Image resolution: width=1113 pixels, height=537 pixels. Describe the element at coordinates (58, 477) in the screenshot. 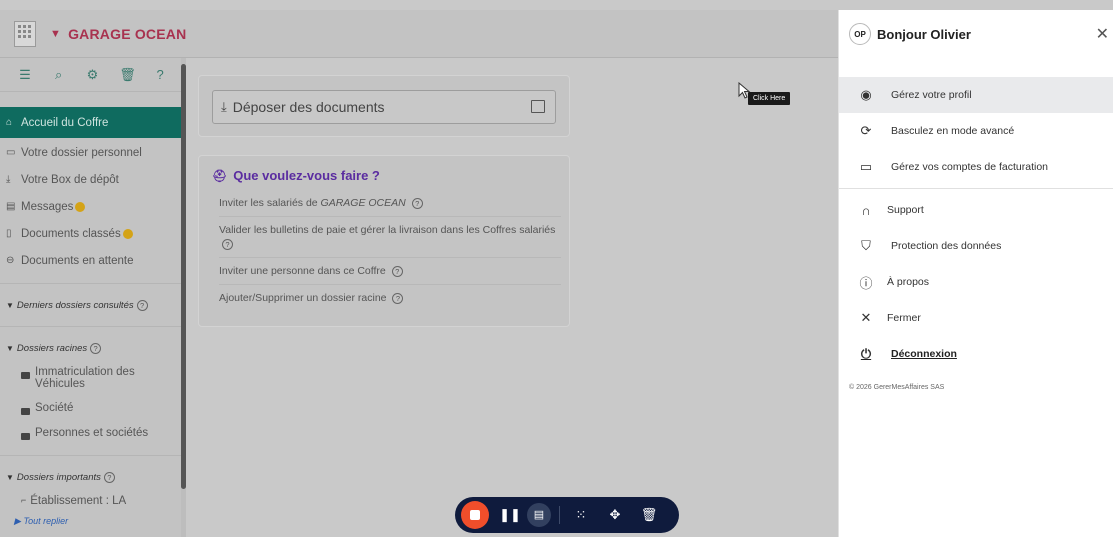

I see `section-title: Dossiers importants` at that location.